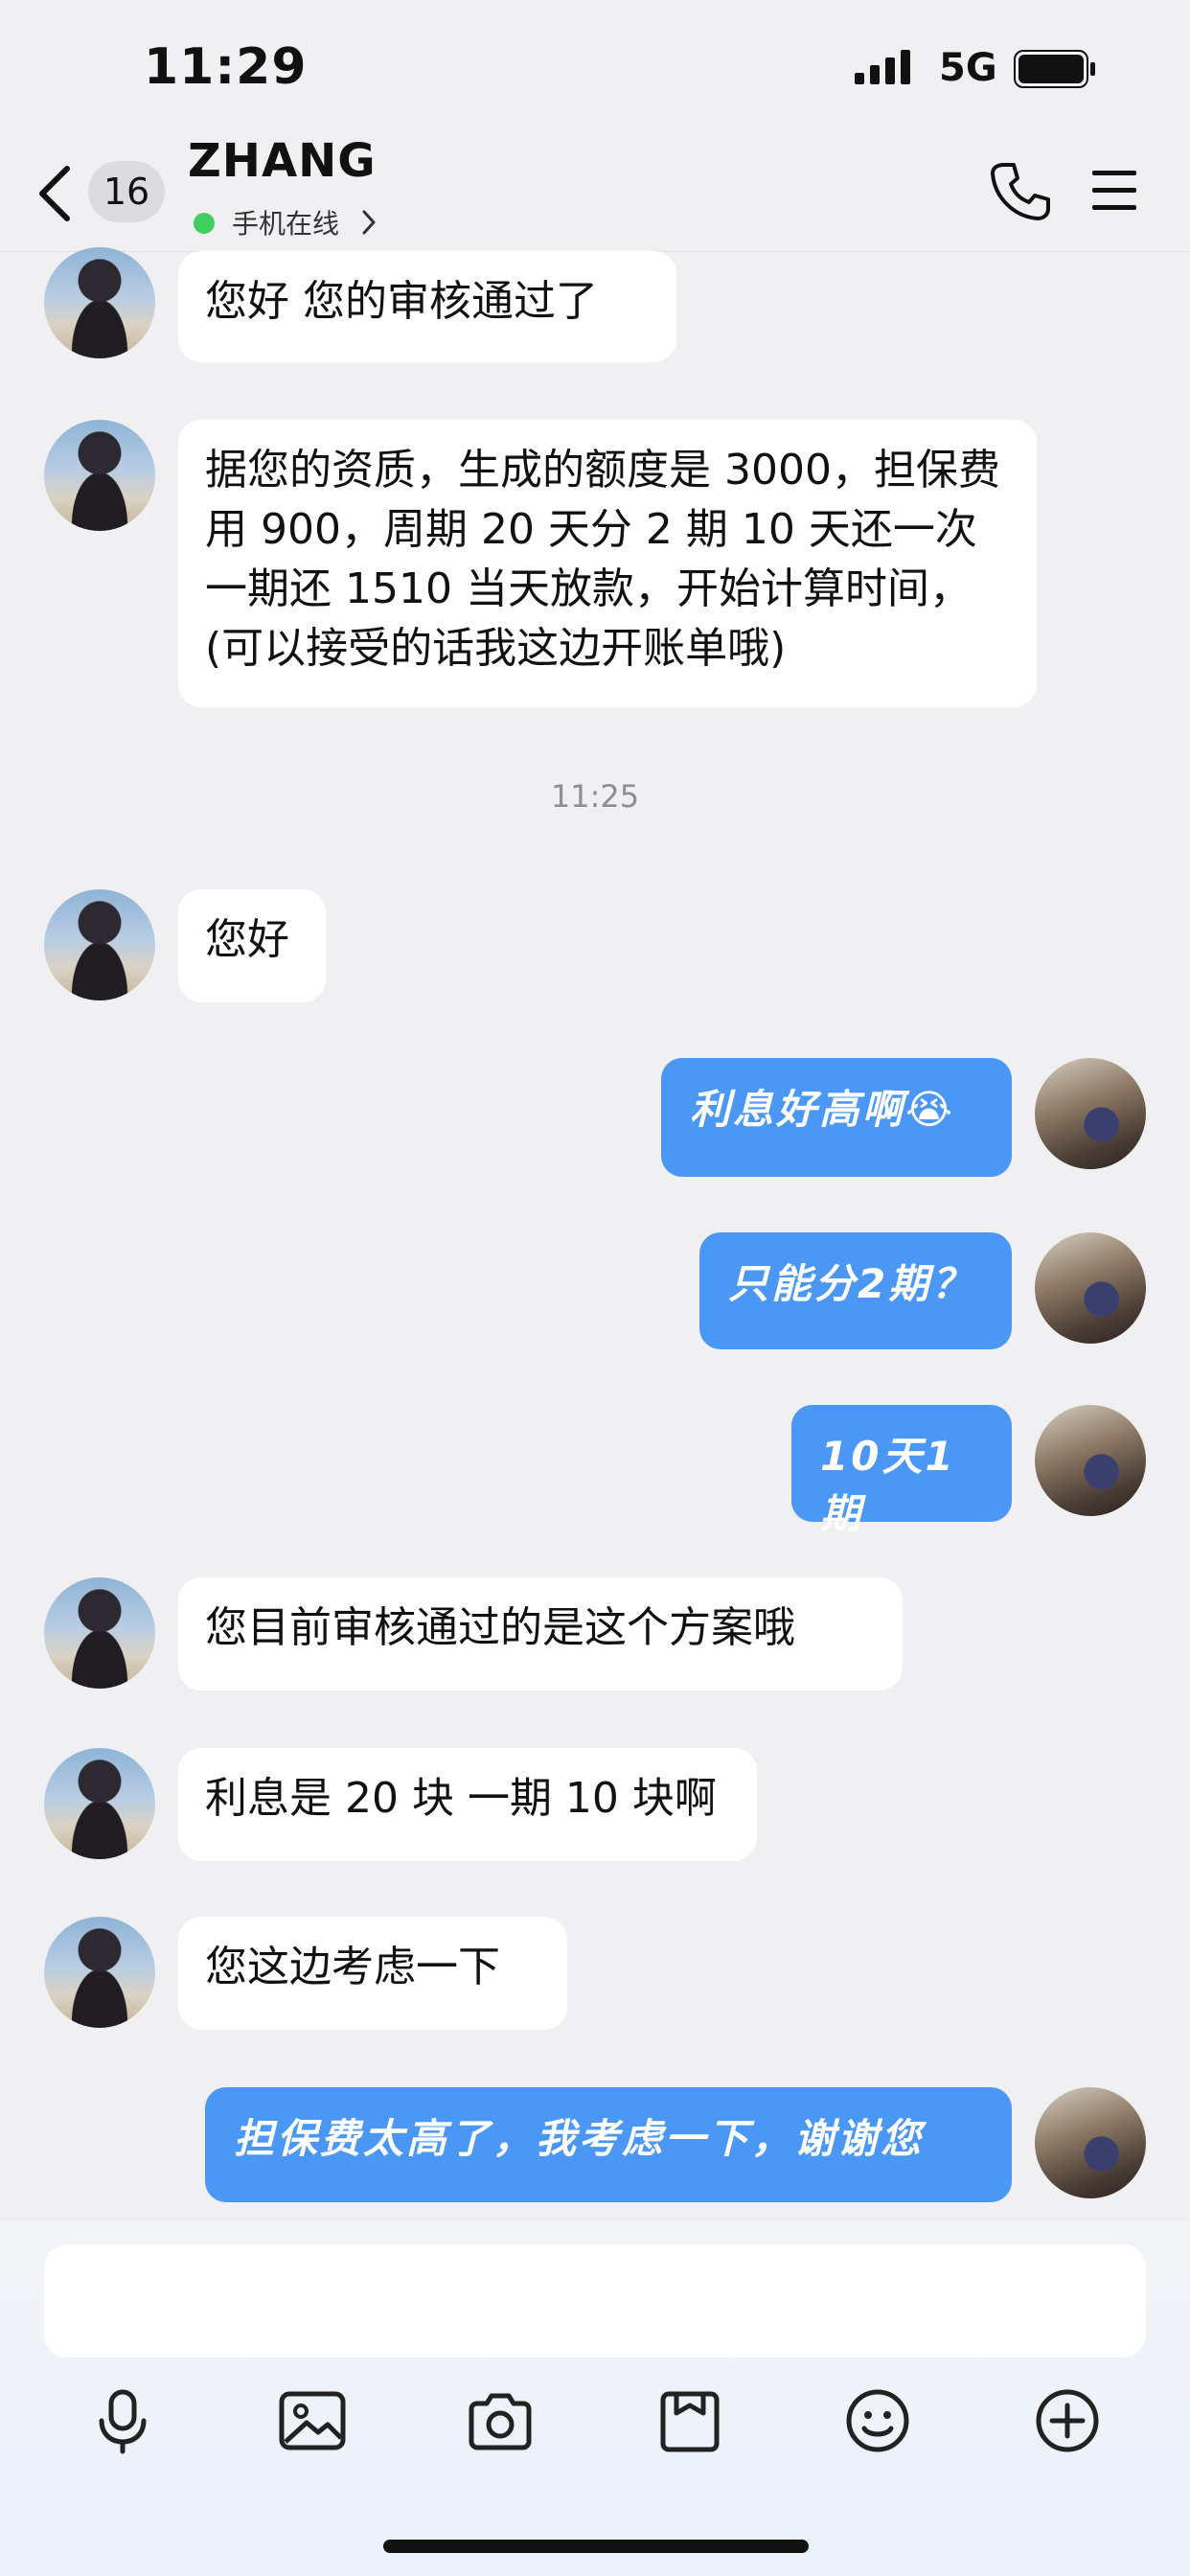 Image resolution: width=1190 pixels, height=2576 pixels. Describe the element at coordinates (878, 2420) in the screenshot. I see `emoji-icon` at that location.